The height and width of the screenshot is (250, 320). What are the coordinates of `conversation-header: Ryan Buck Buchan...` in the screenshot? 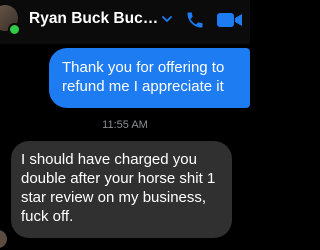 It's located at (125, 22).